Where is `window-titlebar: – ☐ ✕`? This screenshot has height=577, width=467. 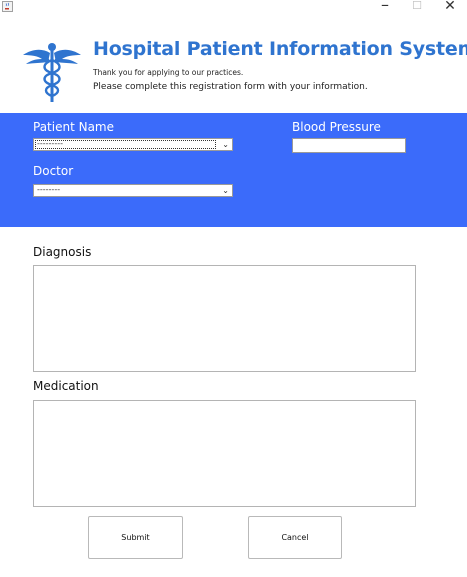
window-titlebar: – ☐ ✕ is located at coordinates (233, 7).